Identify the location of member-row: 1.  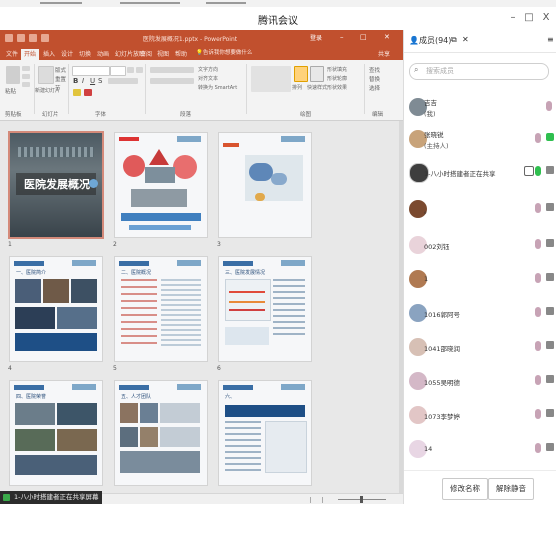
(480, 280).